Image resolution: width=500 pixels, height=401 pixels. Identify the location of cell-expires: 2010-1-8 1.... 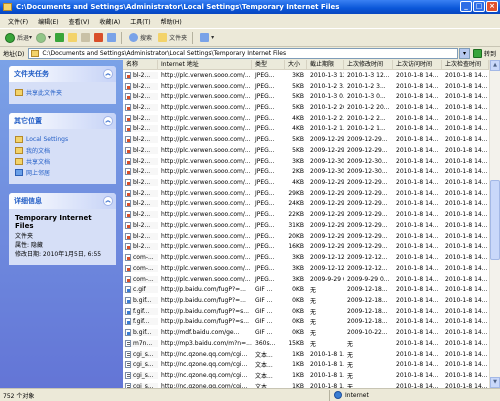
(327, 365).